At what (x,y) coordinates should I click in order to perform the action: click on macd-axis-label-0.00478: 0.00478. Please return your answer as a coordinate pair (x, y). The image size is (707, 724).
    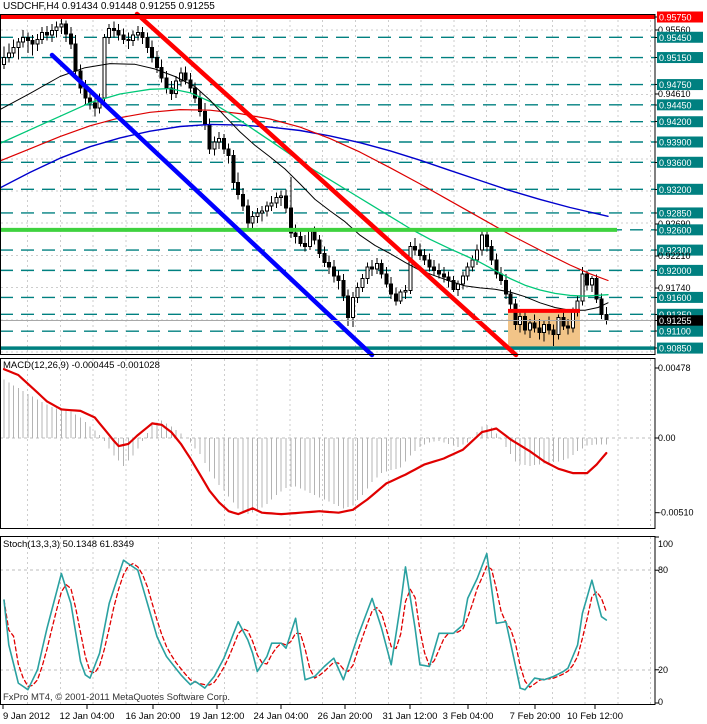
    Looking at the image, I should click on (674, 368).